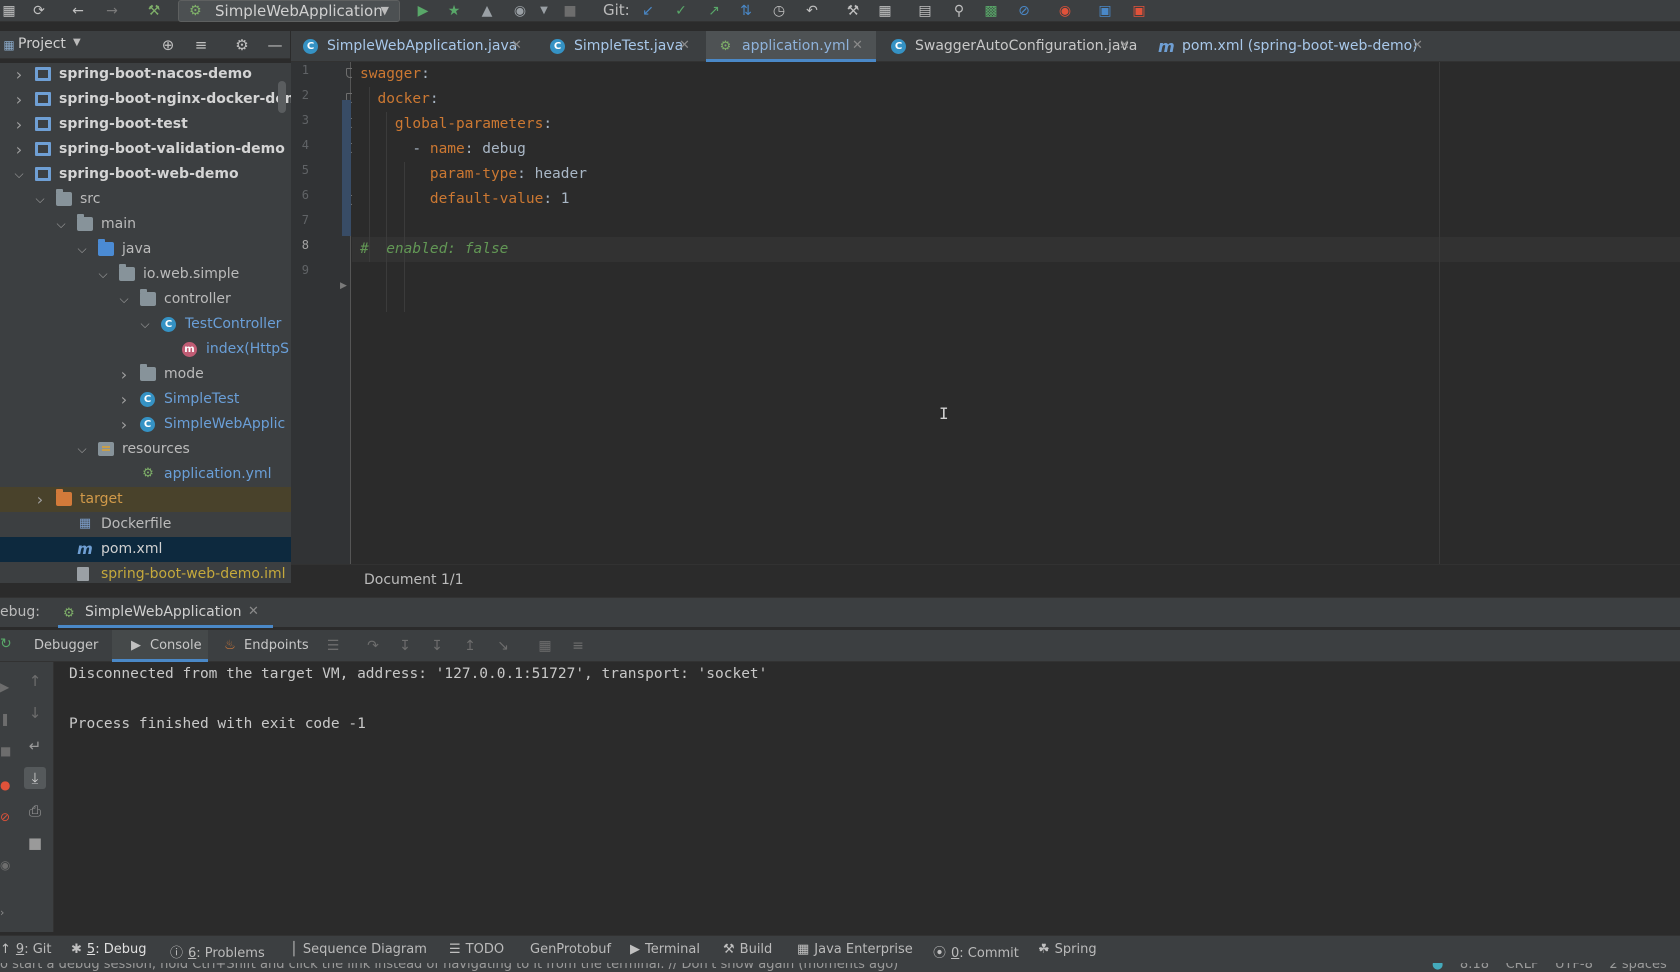 Image resolution: width=1680 pixels, height=972 pixels. I want to click on mute-breakpoints-icon: ⊘, so click(5, 817).